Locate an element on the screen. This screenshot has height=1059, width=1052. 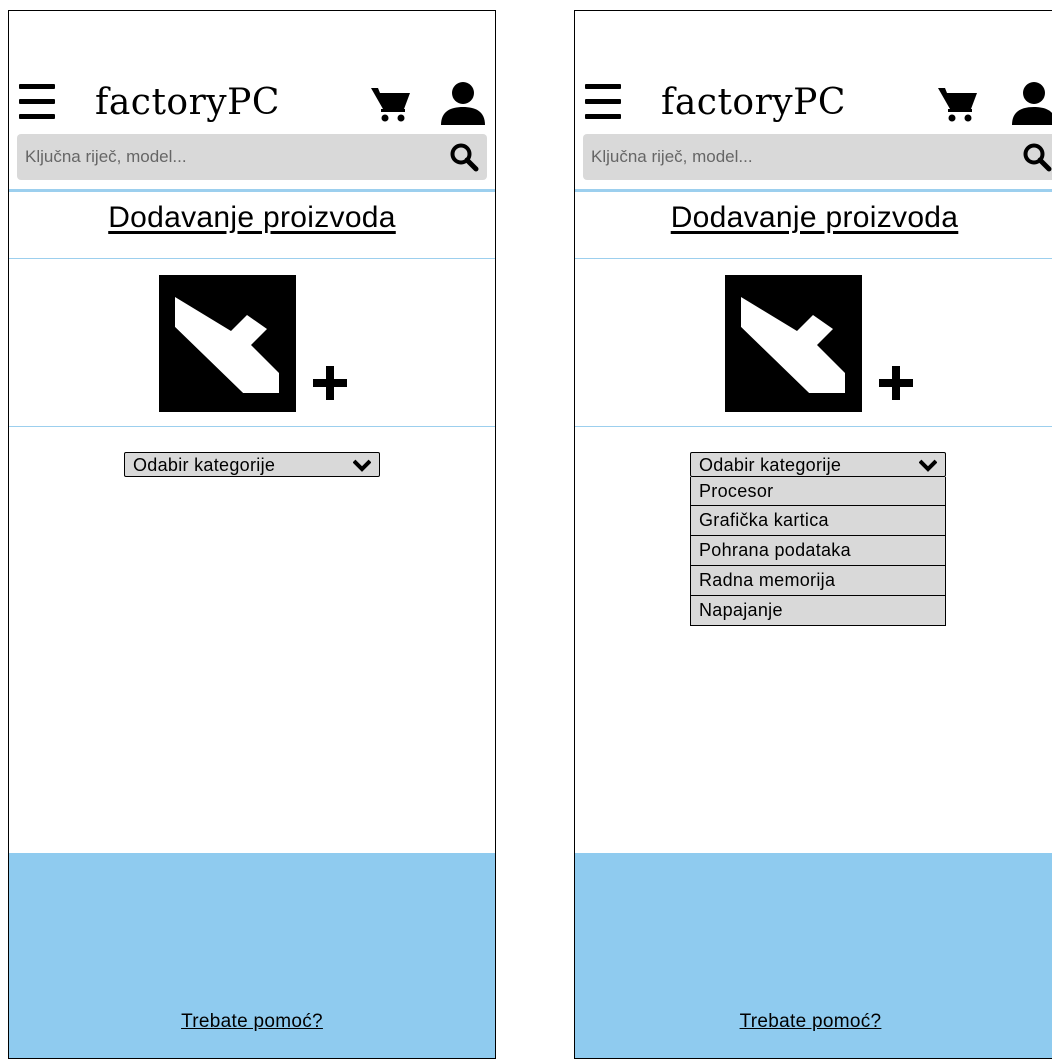
category-option: Pohrana podataka is located at coordinates (818, 551).